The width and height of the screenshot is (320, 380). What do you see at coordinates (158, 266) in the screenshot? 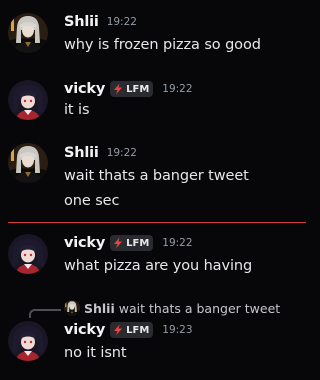
I see `message-text: what pizza are you having` at bounding box center [158, 266].